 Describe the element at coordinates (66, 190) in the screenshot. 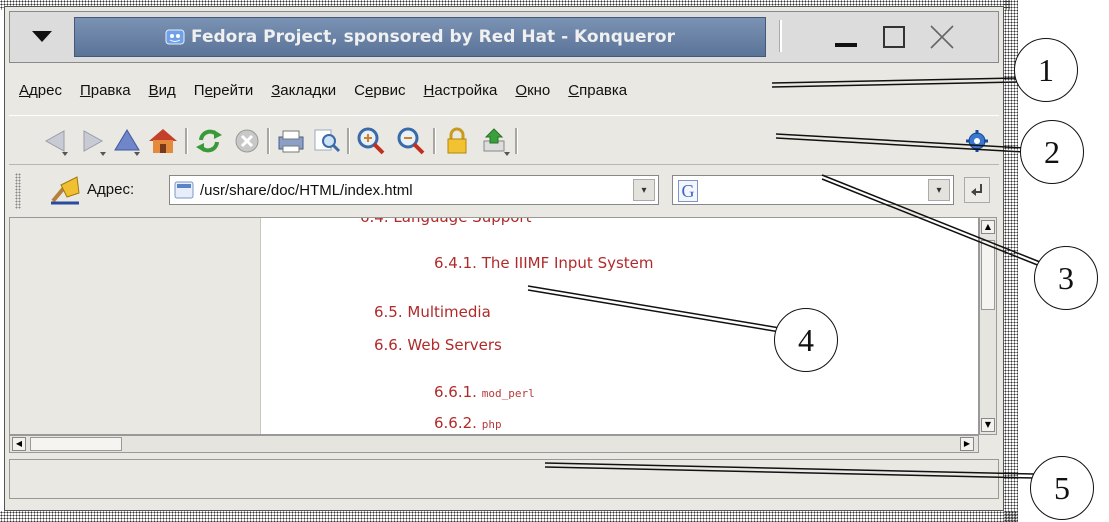

I see `clear-location-broom-icon` at that location.